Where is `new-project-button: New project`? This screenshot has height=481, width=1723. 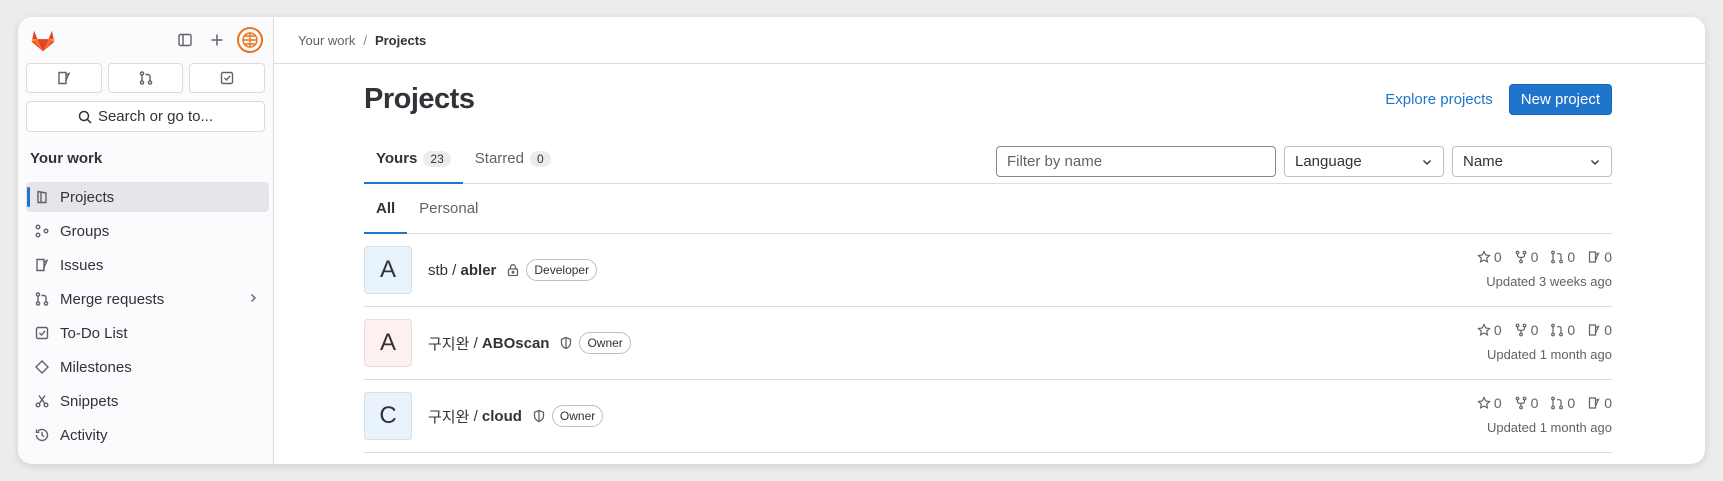 new-project-button: New project is located at coordinates (1560, 99).